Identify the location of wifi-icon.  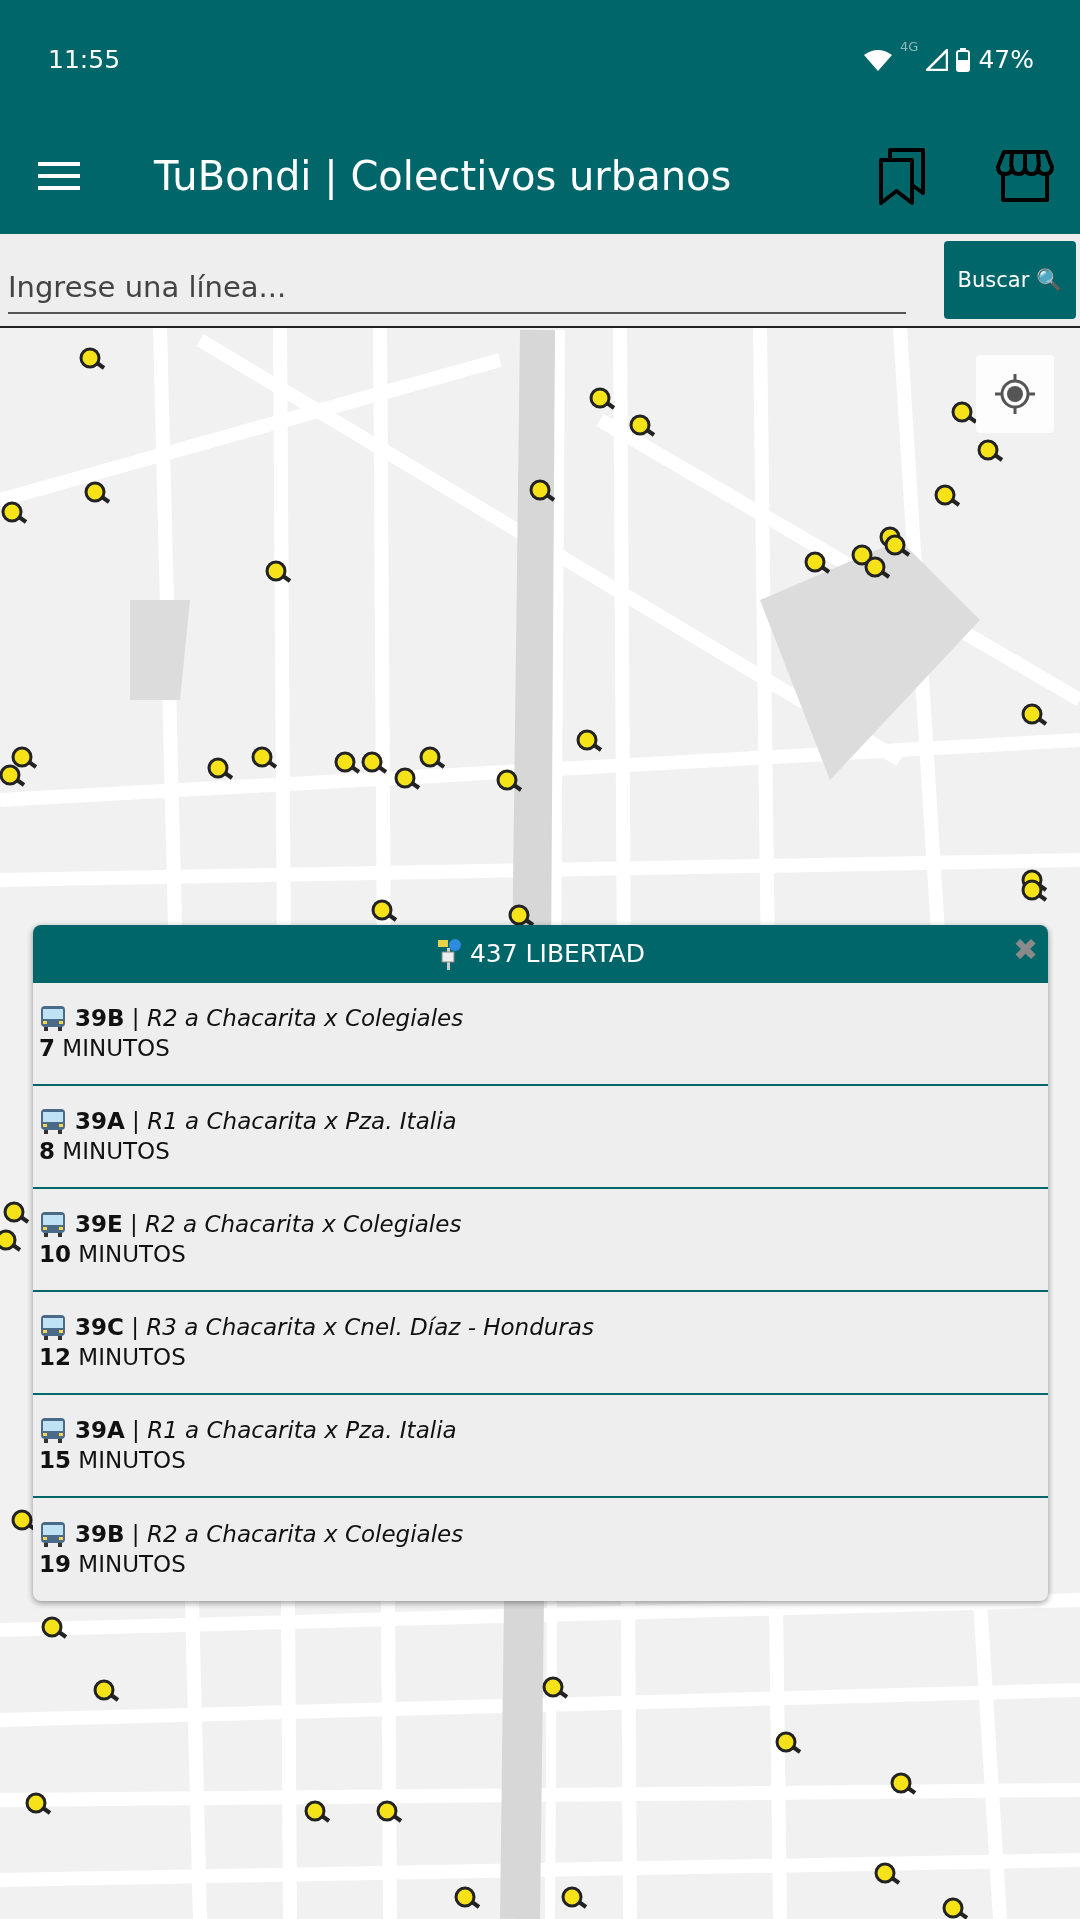
(878, 59).